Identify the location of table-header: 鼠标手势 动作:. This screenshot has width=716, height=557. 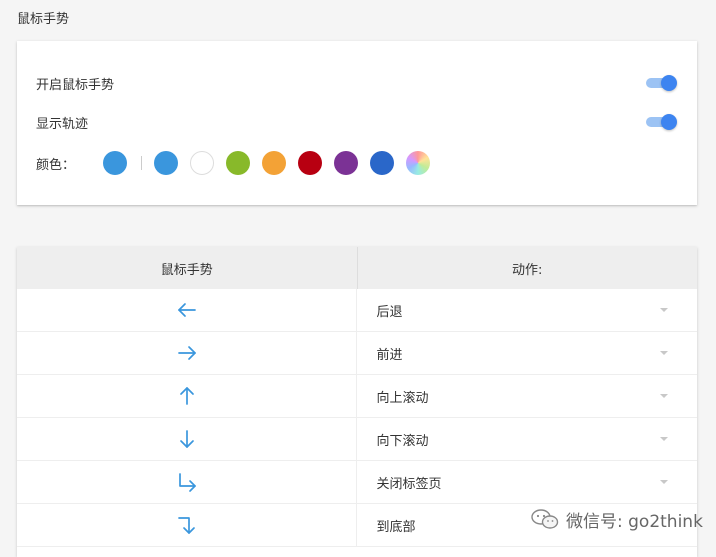
(357, 268).